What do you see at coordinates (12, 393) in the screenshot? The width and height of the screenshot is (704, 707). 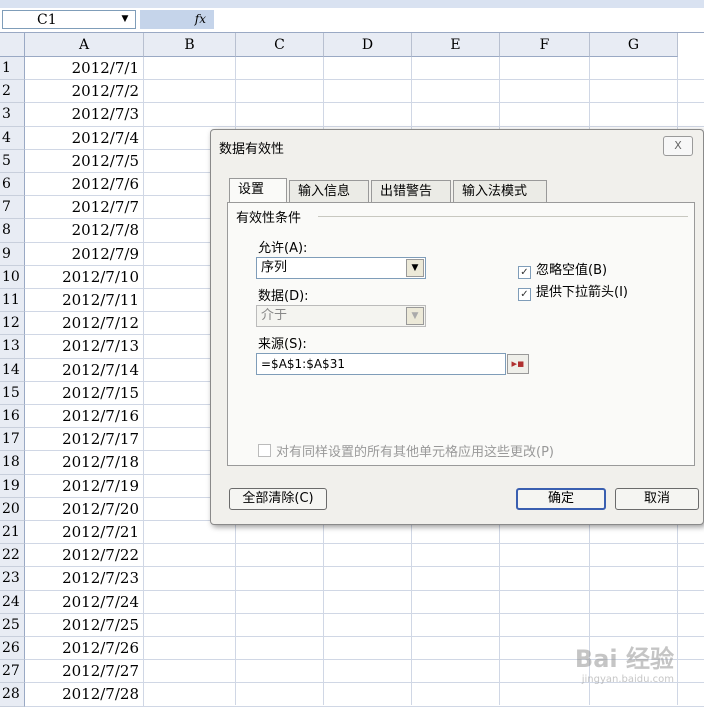 I see `row-header: 15` at bounding box center [12, 393].